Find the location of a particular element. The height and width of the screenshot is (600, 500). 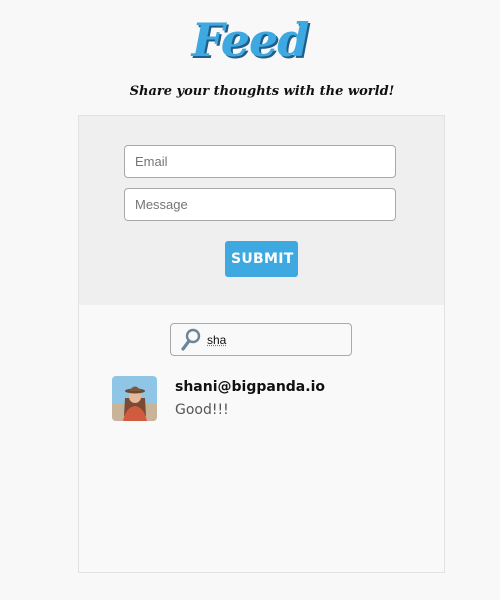

search-icon is located at coordinates (191, 339).